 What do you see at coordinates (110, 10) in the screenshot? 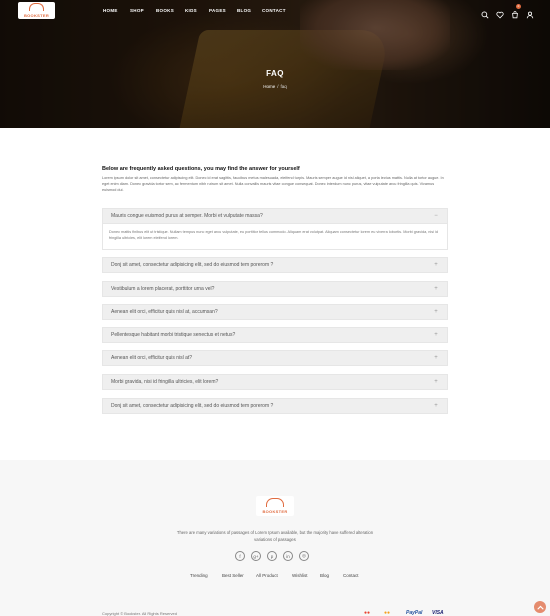
I see `nav-home: HOME` at bounding box center [110, 10].